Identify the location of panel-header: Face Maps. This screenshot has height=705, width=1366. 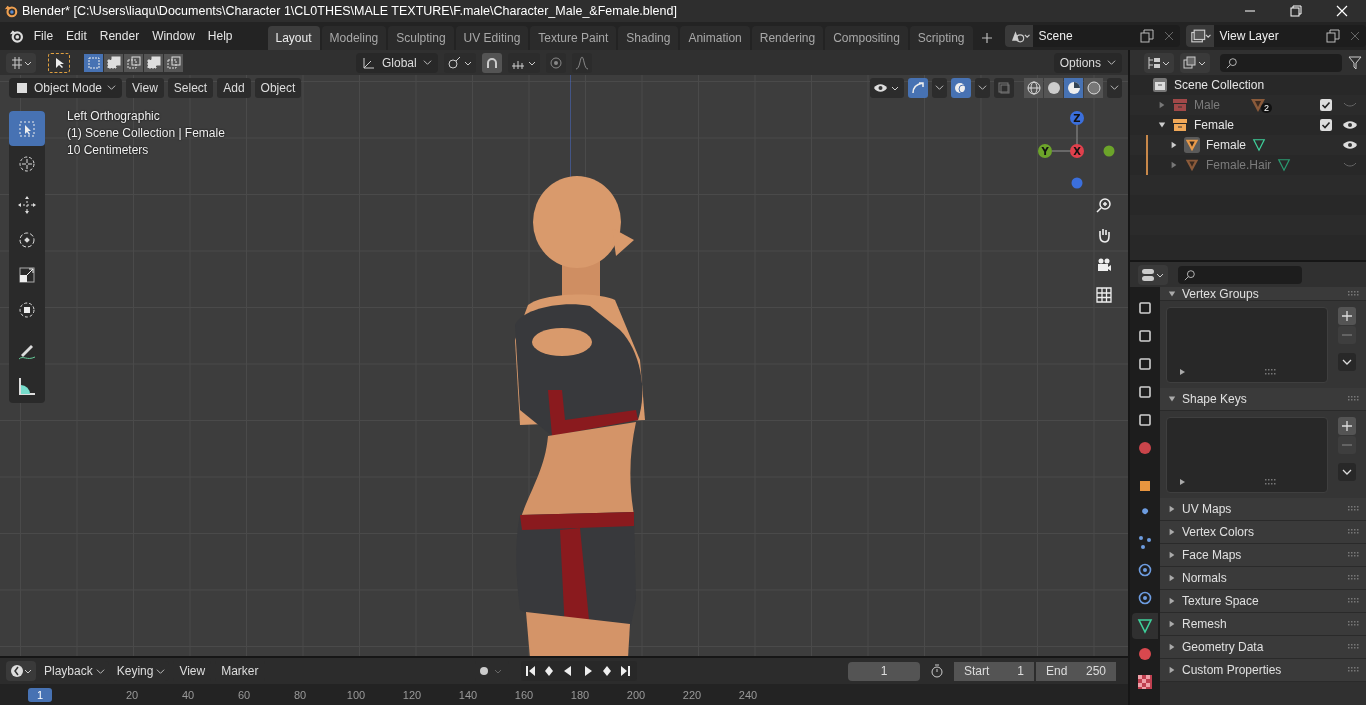
(1263, 555).